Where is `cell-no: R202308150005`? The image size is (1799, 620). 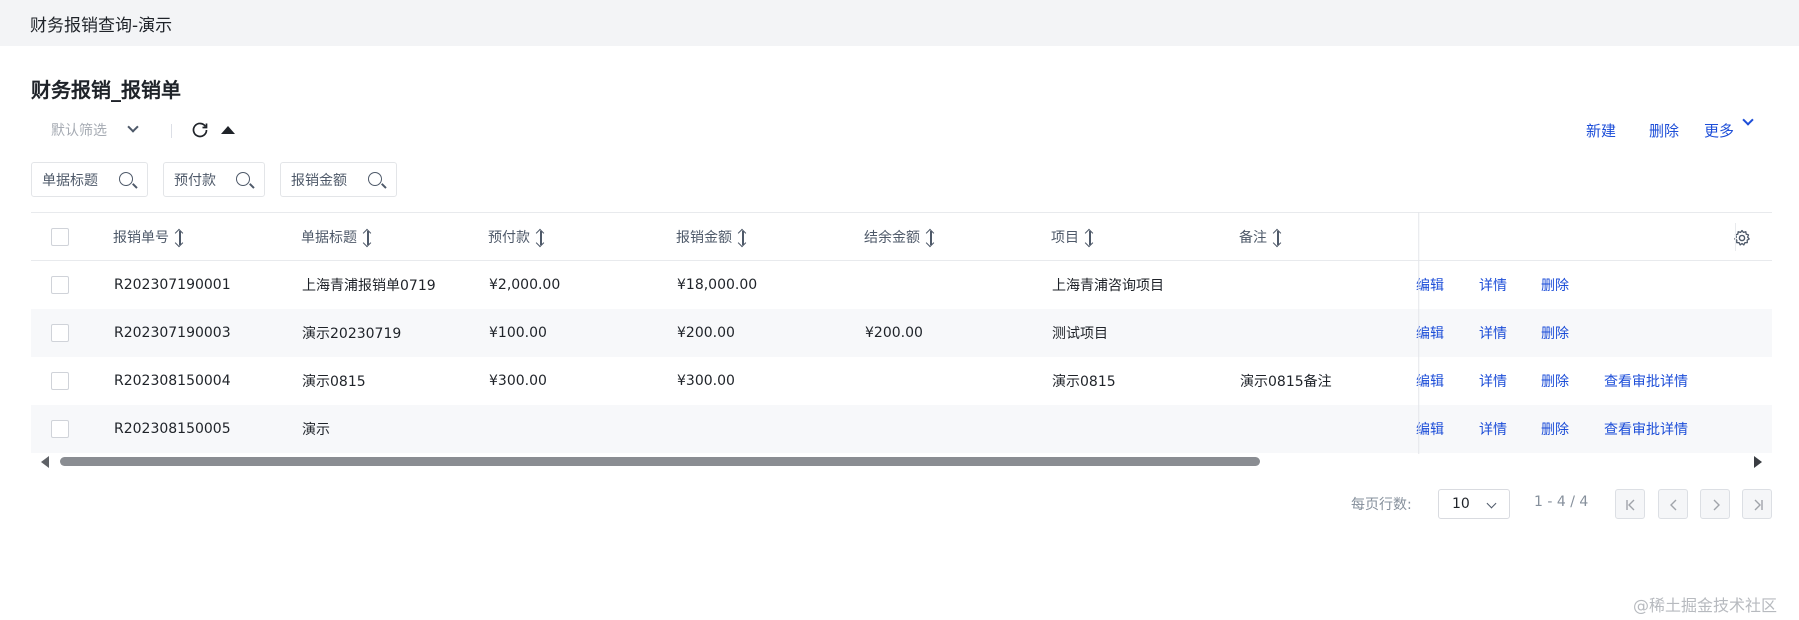 cell-no: R202308150005 is located at coordinates (172, 429).